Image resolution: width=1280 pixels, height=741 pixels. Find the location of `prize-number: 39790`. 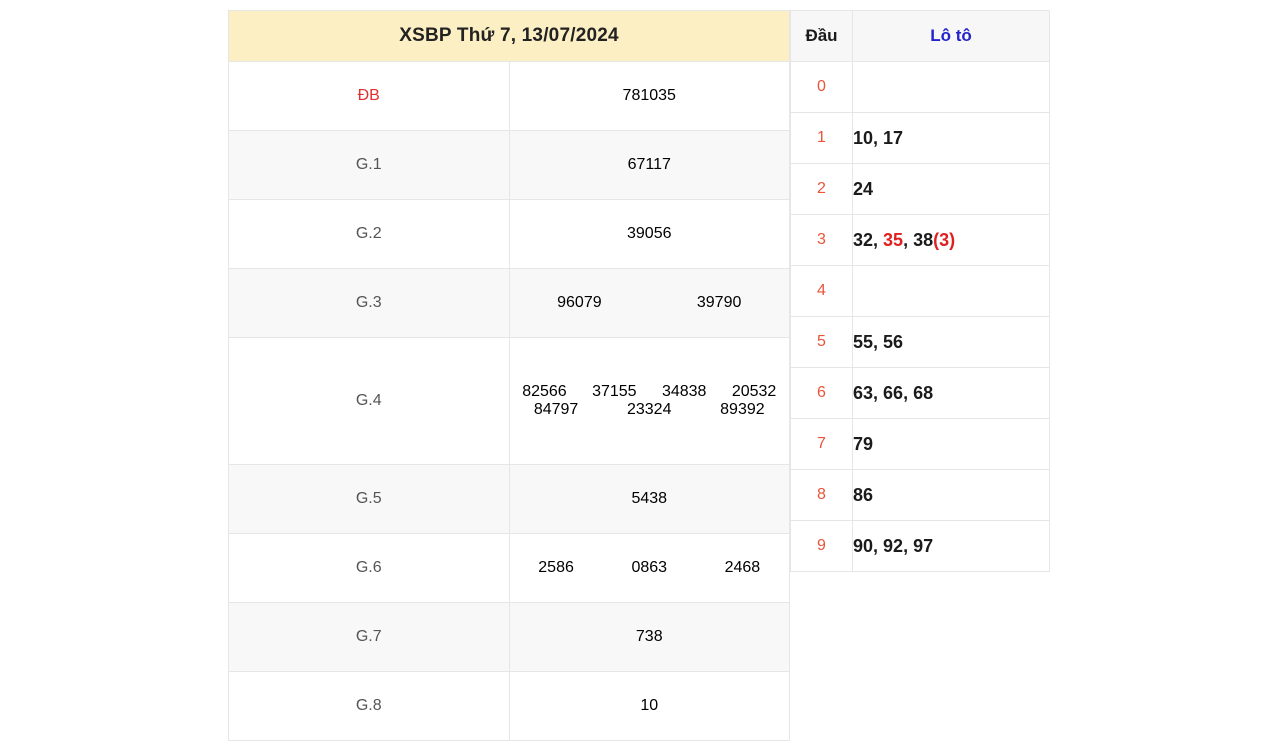

prize-number: 39790 is located at coordinates (719, 302).